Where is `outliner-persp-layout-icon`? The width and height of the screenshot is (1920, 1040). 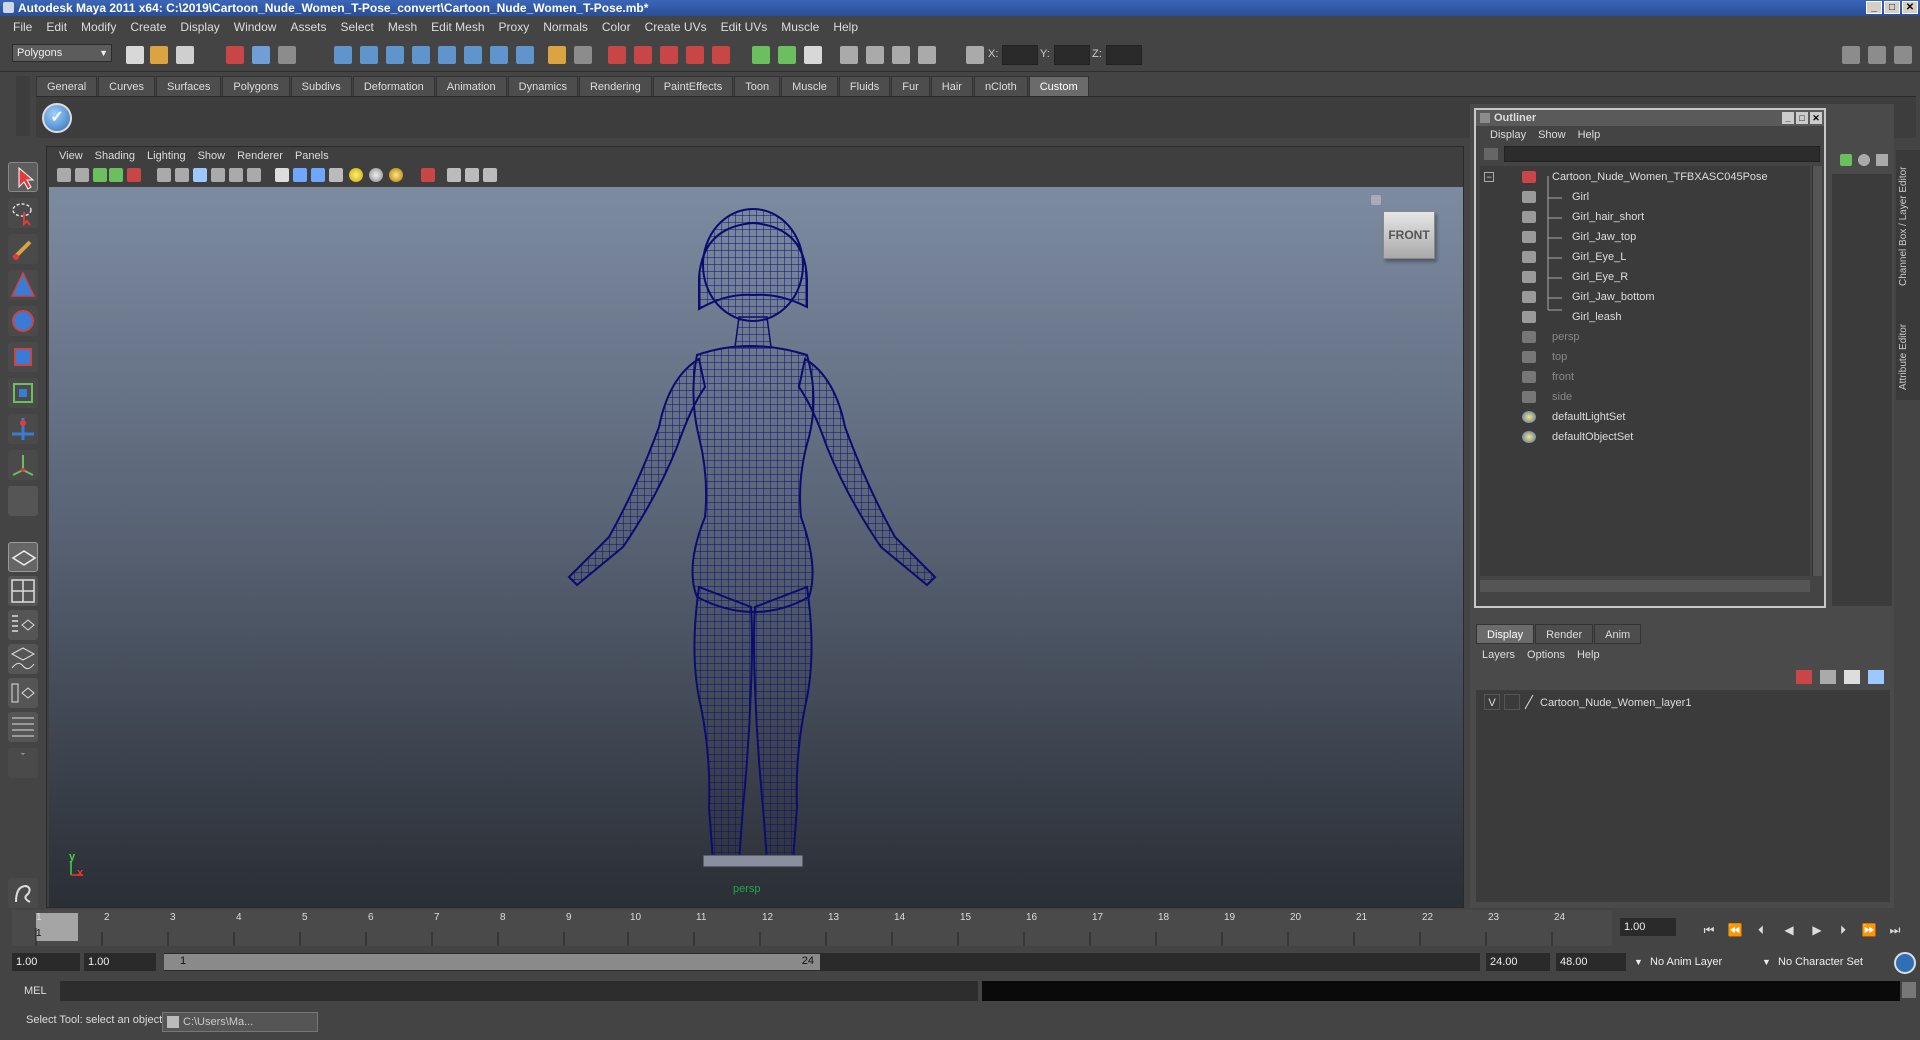
outliner-persp-layout-icon is located at coordinates (23, 625).